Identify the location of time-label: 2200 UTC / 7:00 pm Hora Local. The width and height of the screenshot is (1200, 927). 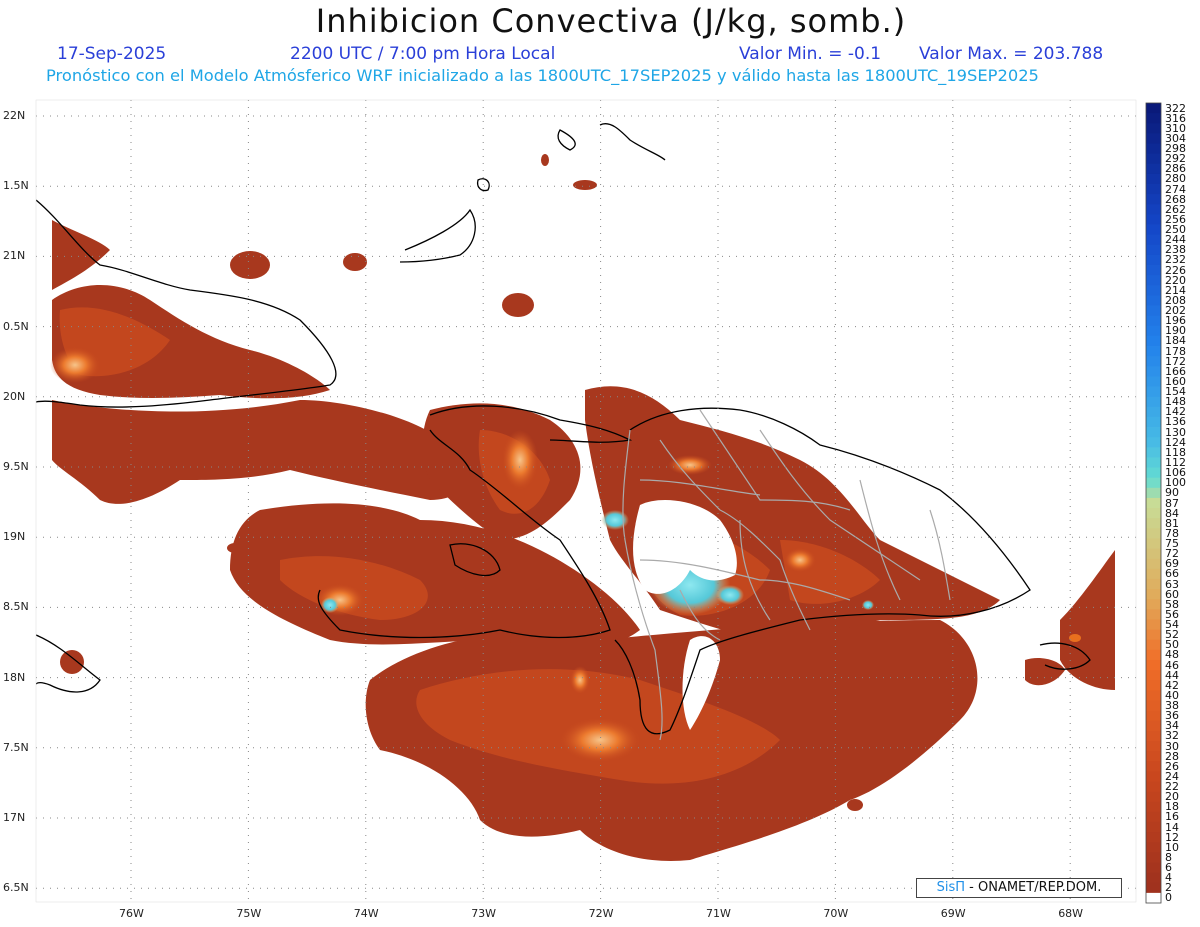
(423, 54).